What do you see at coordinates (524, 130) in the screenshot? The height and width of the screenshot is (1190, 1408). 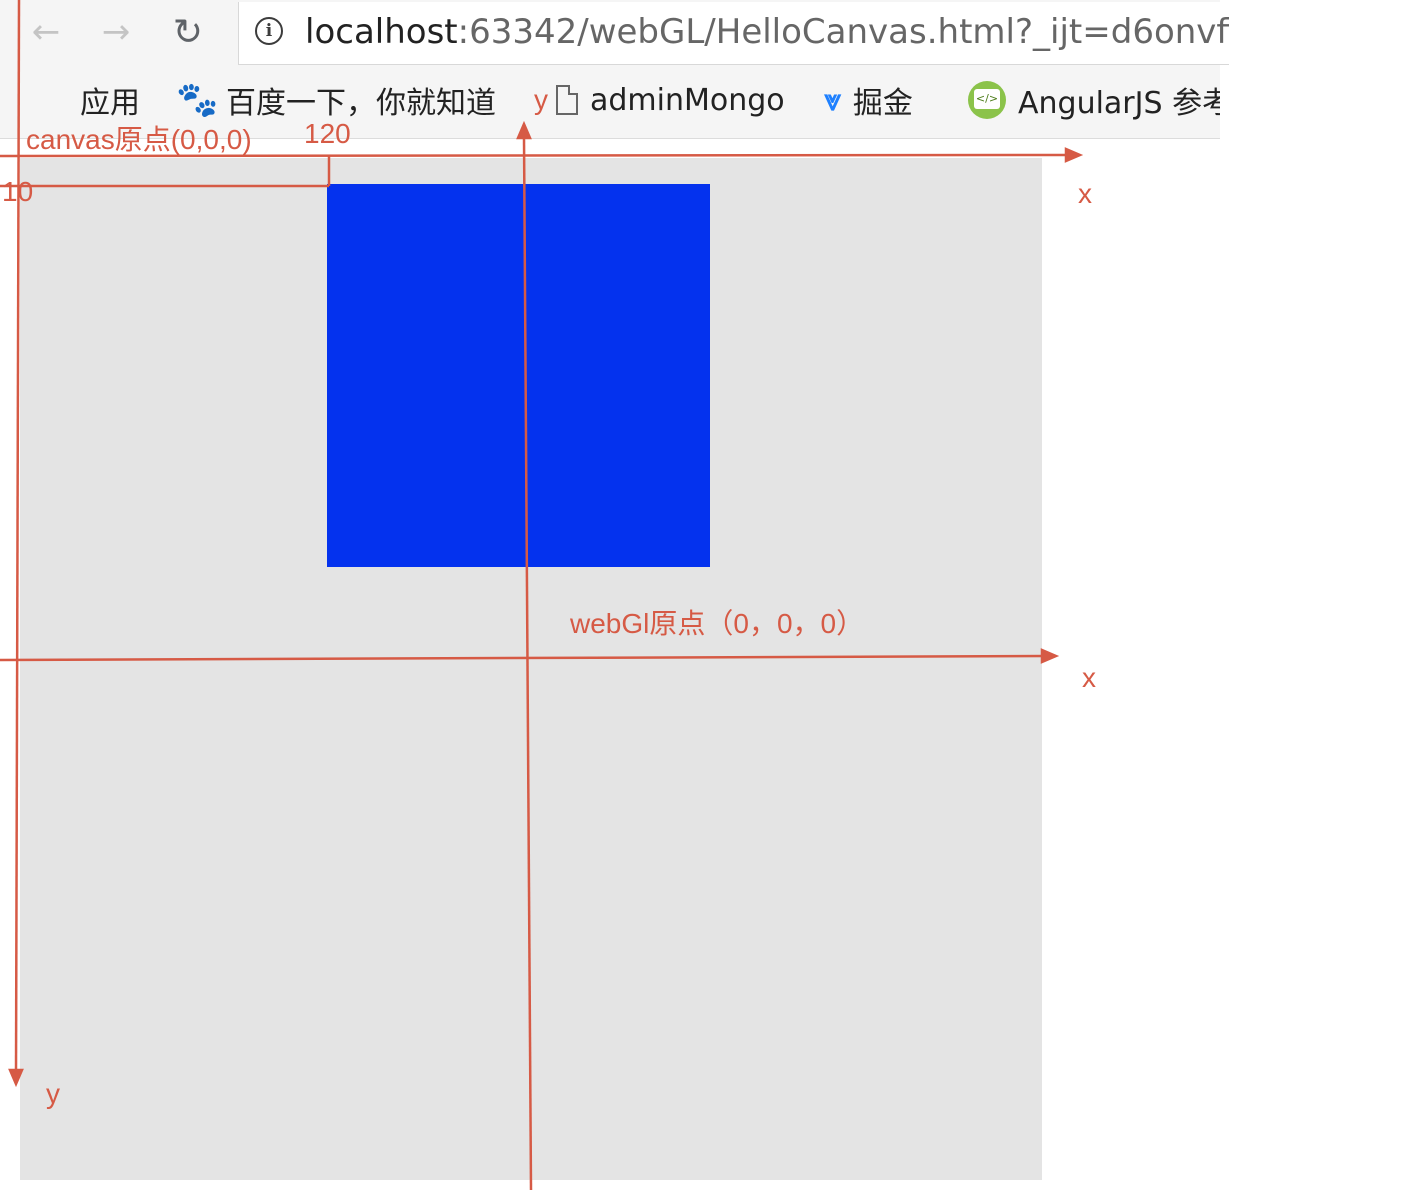 I see `webgl-y-arrow` at bounding box center [524, 130].